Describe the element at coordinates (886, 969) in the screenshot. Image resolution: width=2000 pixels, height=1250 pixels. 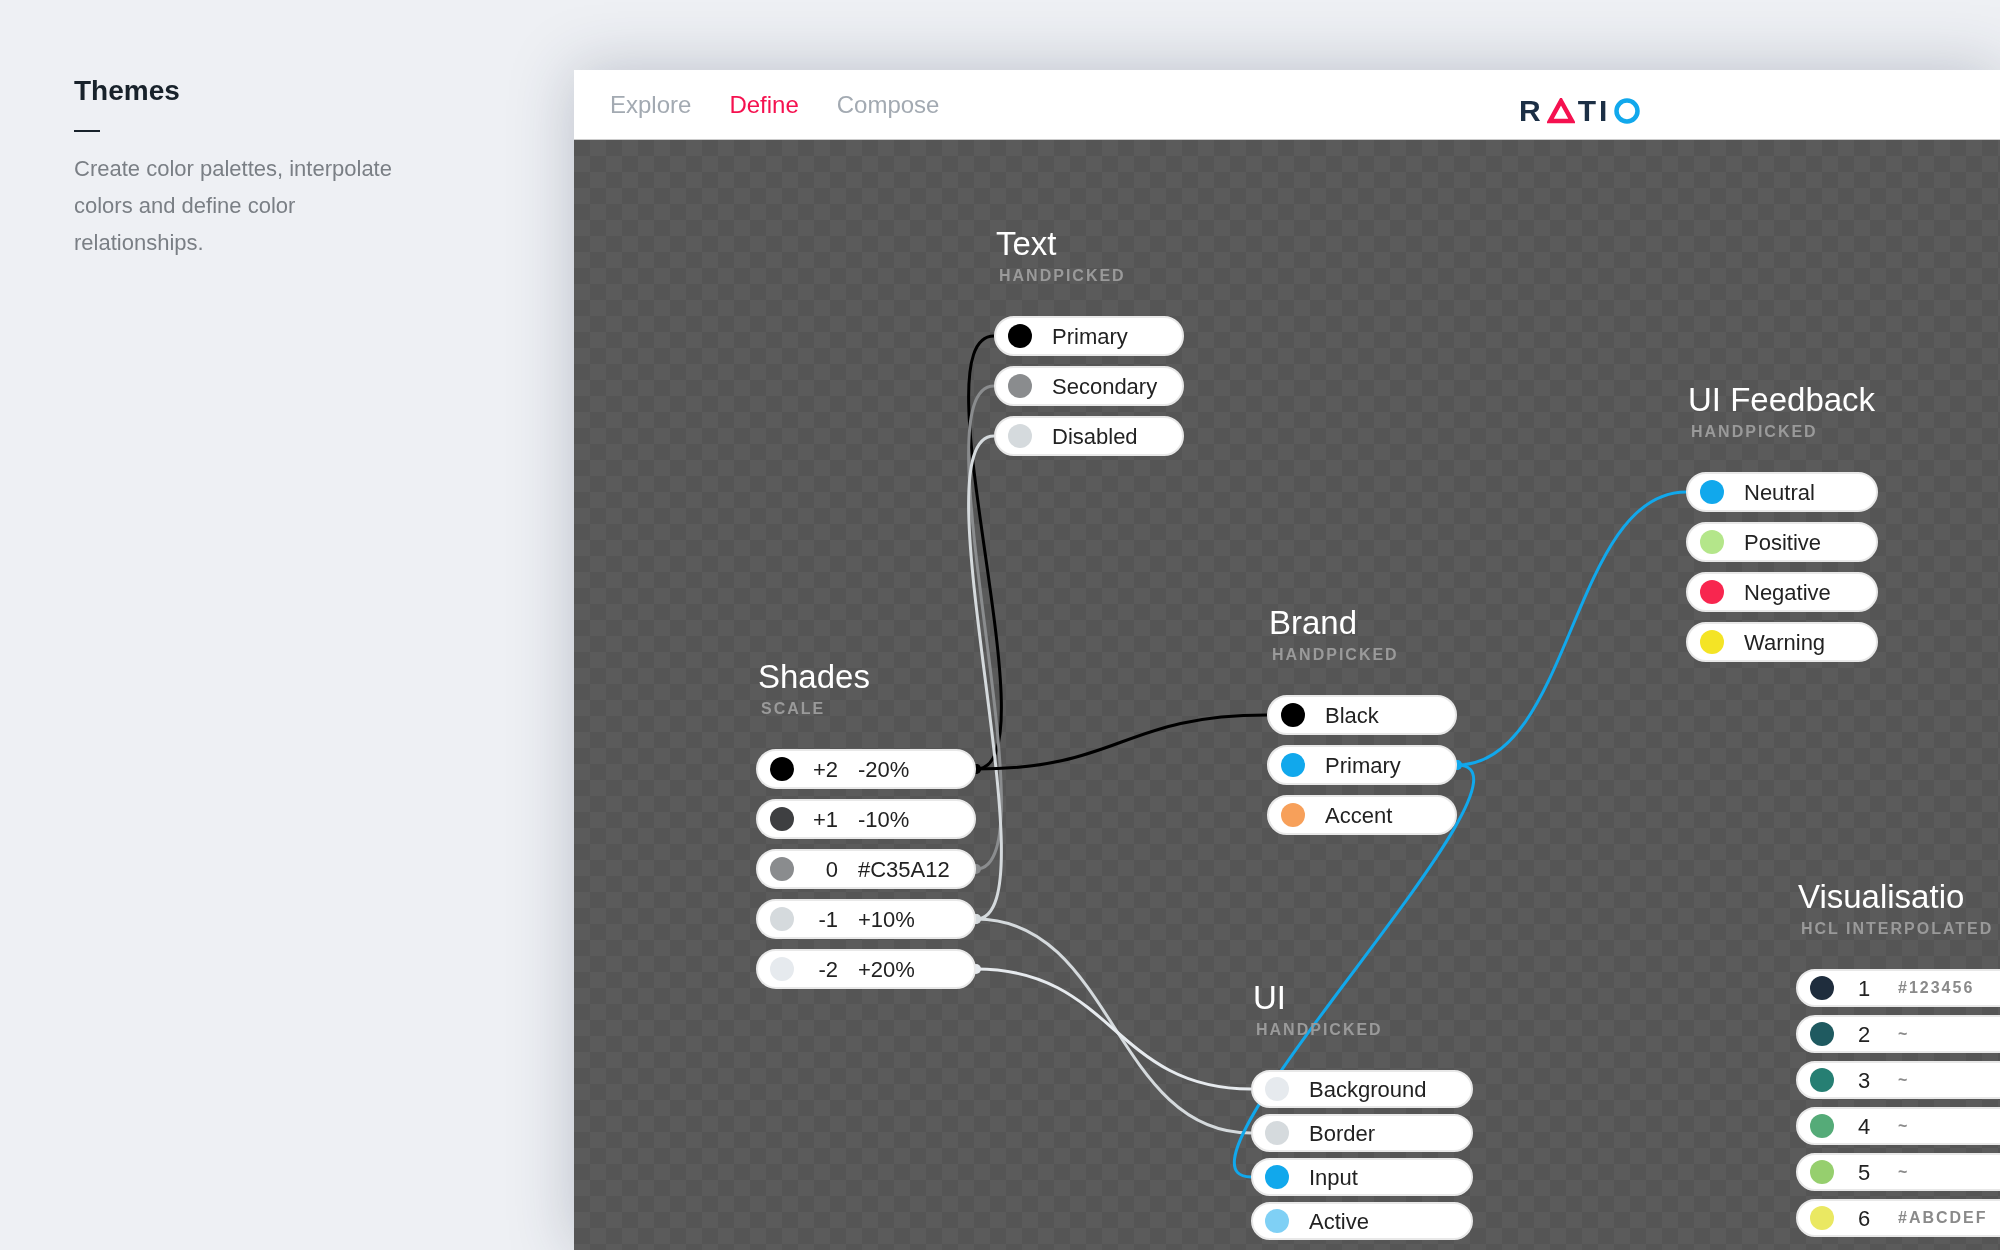
I see `step-value: +20%` at that location.